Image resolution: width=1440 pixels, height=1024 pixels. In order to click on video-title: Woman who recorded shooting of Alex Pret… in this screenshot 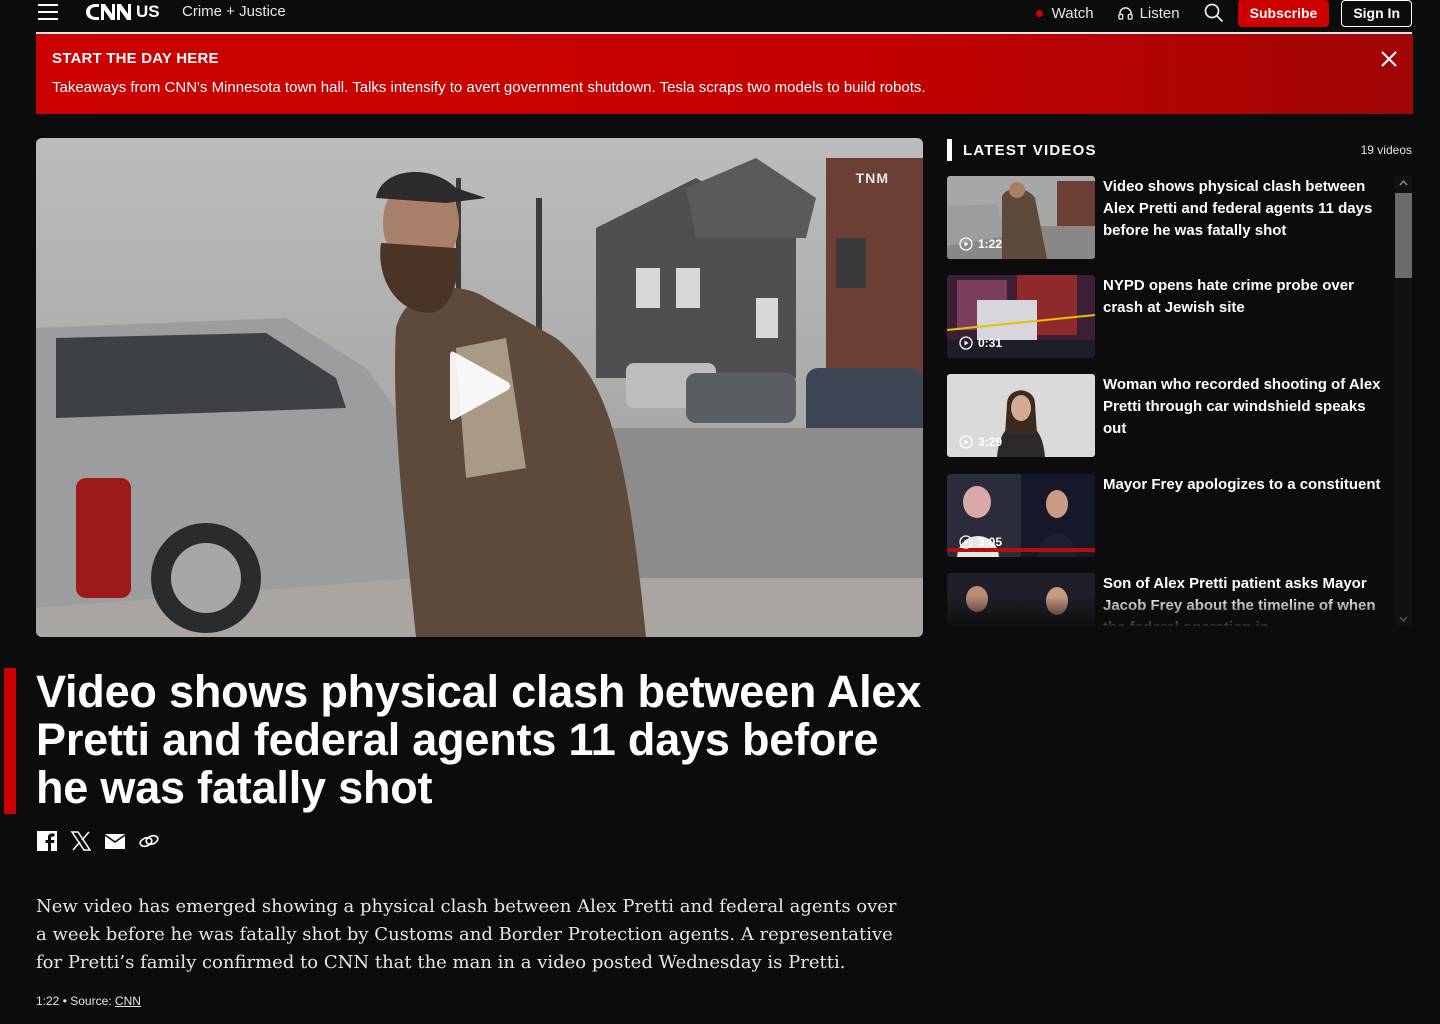, I will do `click(1245, 407)`.